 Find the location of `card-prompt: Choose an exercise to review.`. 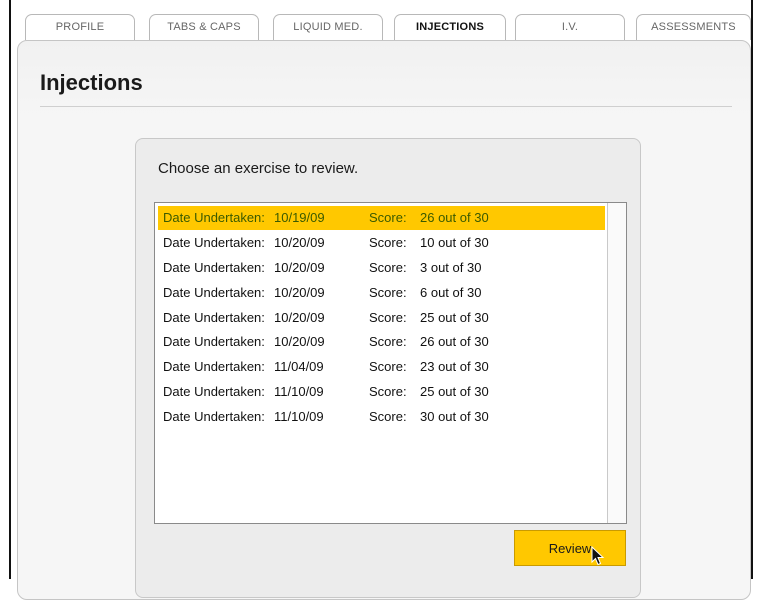

card-prompt: Choose an exercise to review. is located at coordinates (258, 168).